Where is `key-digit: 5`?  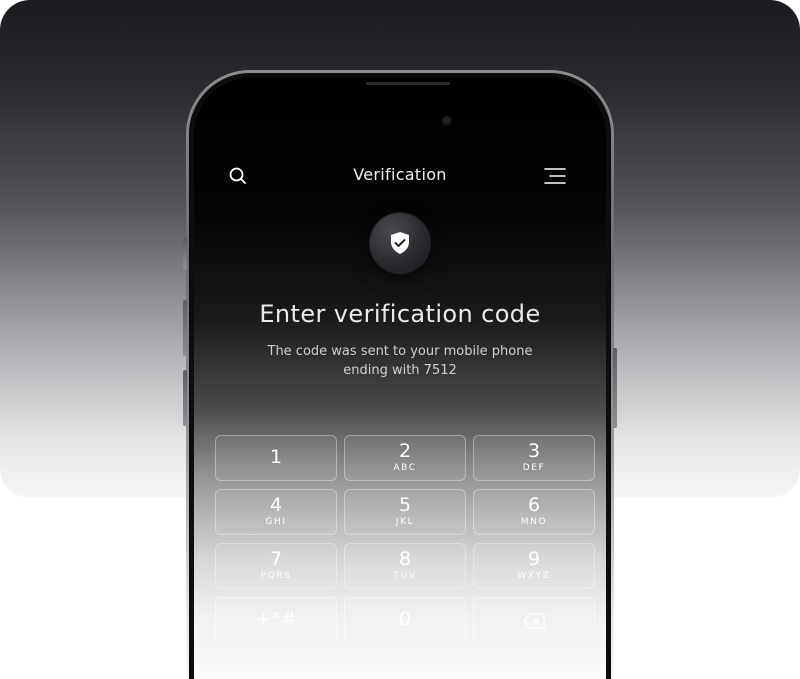 key-digit: 5 is located at coordinates (405, 505).